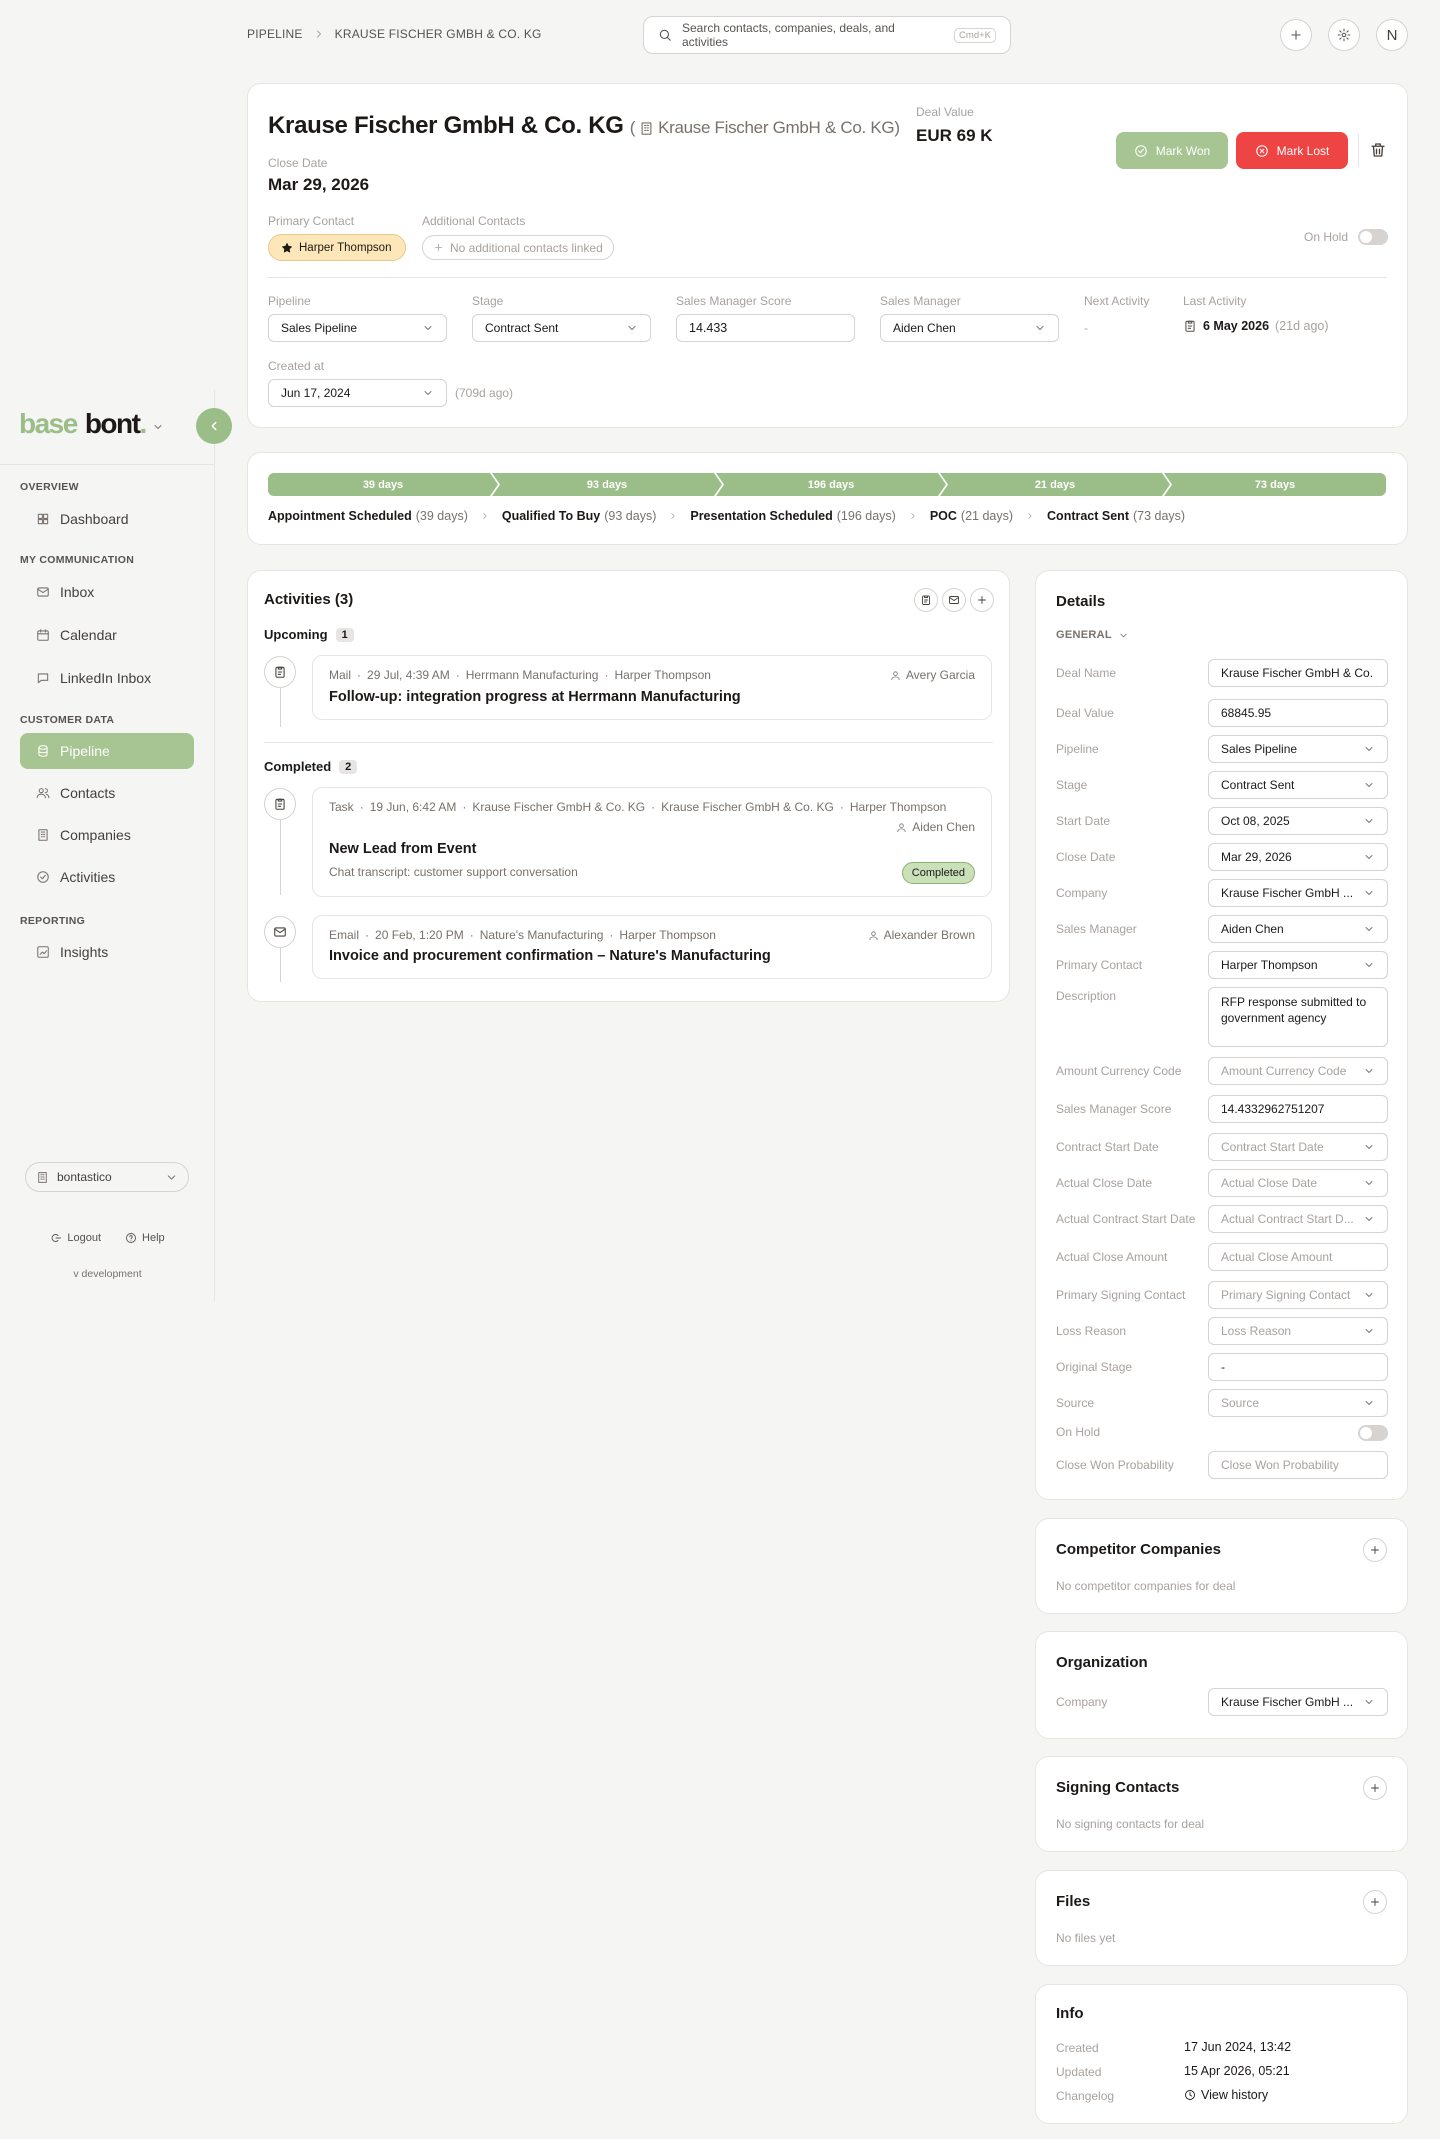  What do you see at coordinates (1298, 1183) in the screenshot?
I see `detail-select-actual-close-date: Actual Close Date` at bounding box center [1298, 1183].